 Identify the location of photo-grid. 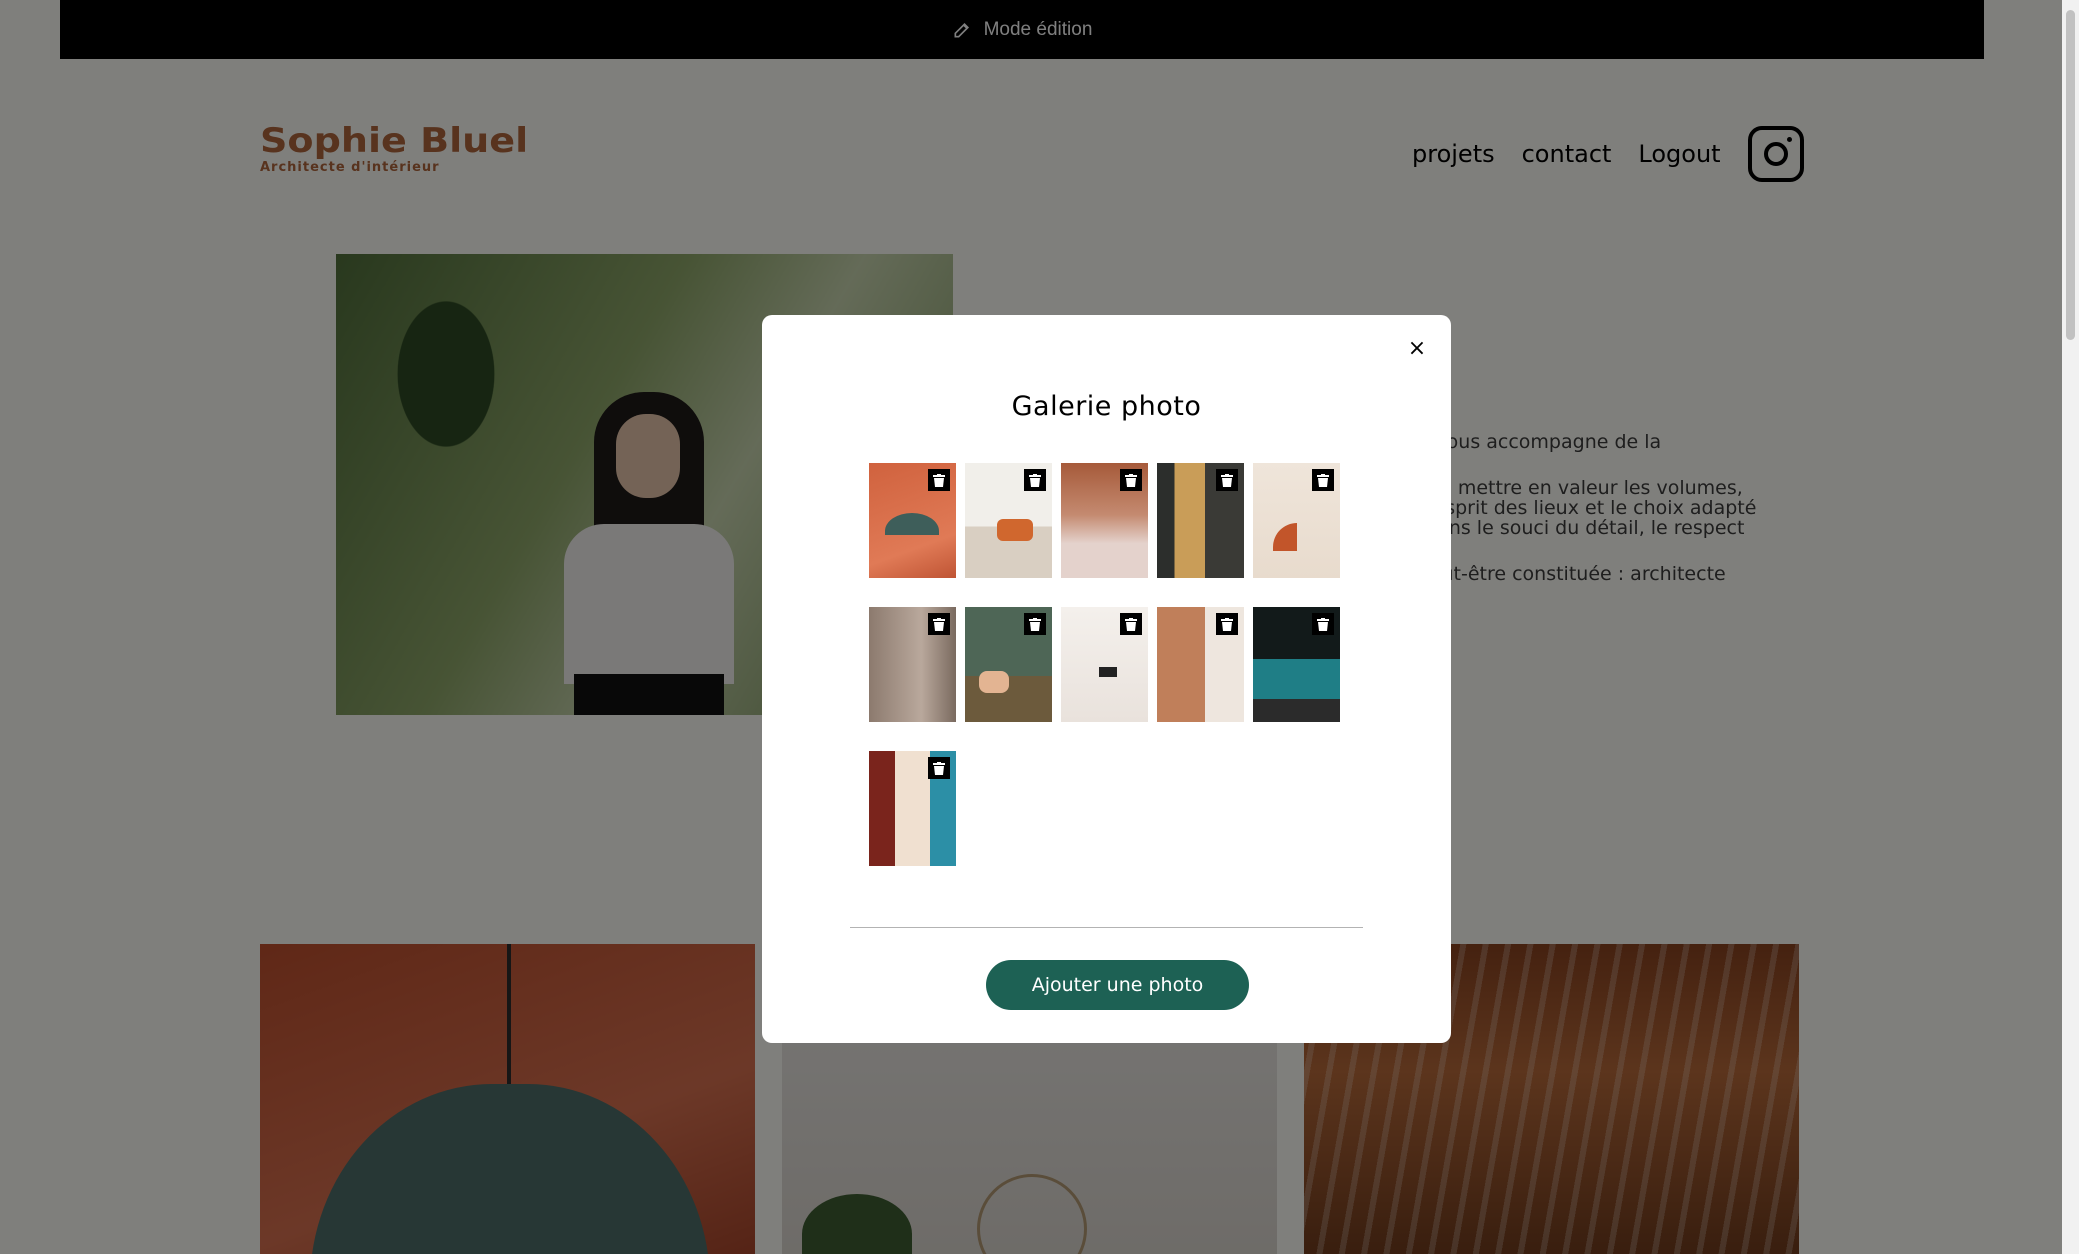
(1109, 664).